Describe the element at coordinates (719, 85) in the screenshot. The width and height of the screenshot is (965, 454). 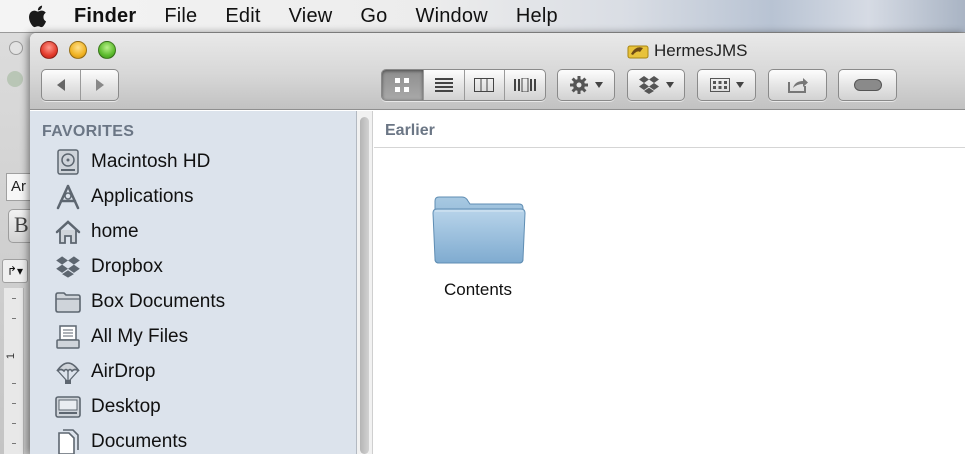
I see `arrange-icon` at that location.